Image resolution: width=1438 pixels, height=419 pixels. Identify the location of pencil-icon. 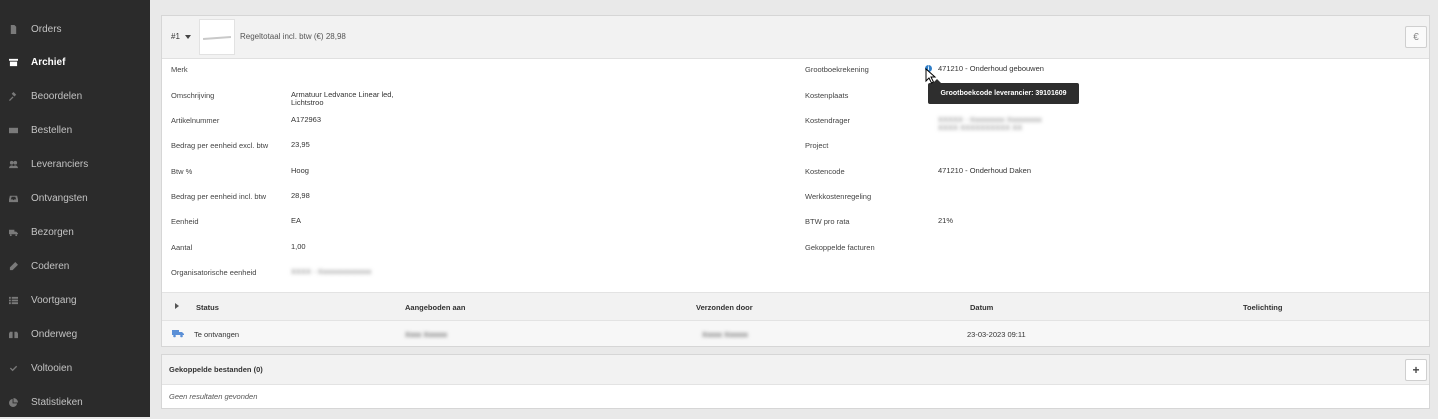
(13, 266).